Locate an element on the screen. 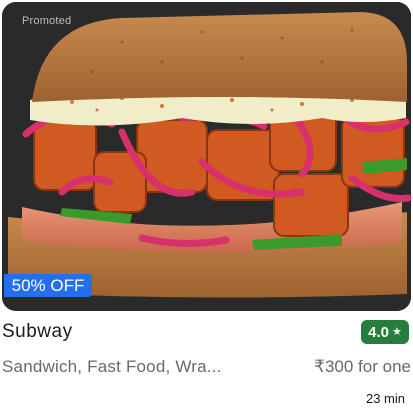 The width and height of the screenshot is (413, 420). rating-badge: 4.0 ★ is located at coordinates (385, 332).